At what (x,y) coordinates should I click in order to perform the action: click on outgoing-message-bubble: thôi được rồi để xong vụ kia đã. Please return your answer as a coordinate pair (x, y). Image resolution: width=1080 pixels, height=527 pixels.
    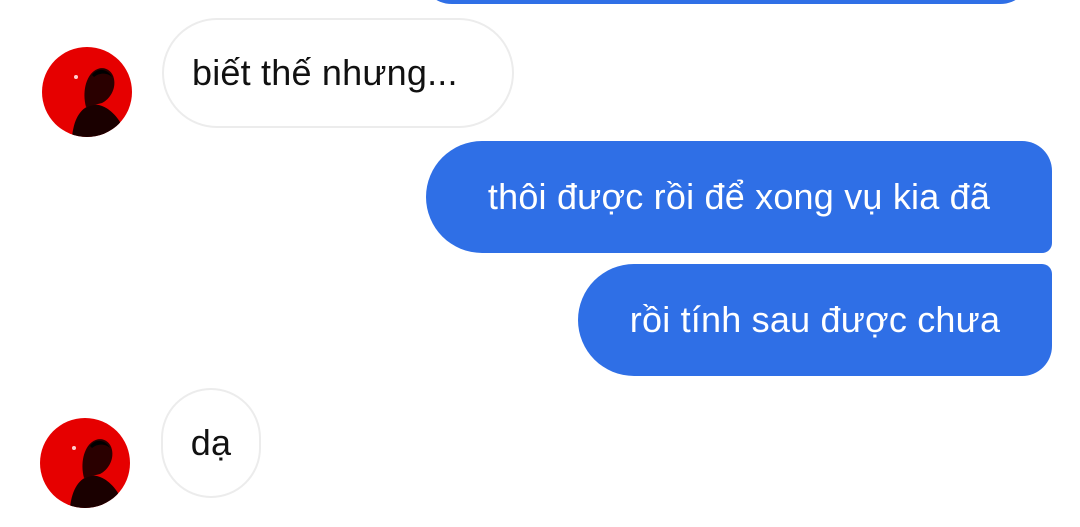
    Looking at the image, I should click on (739, 197).